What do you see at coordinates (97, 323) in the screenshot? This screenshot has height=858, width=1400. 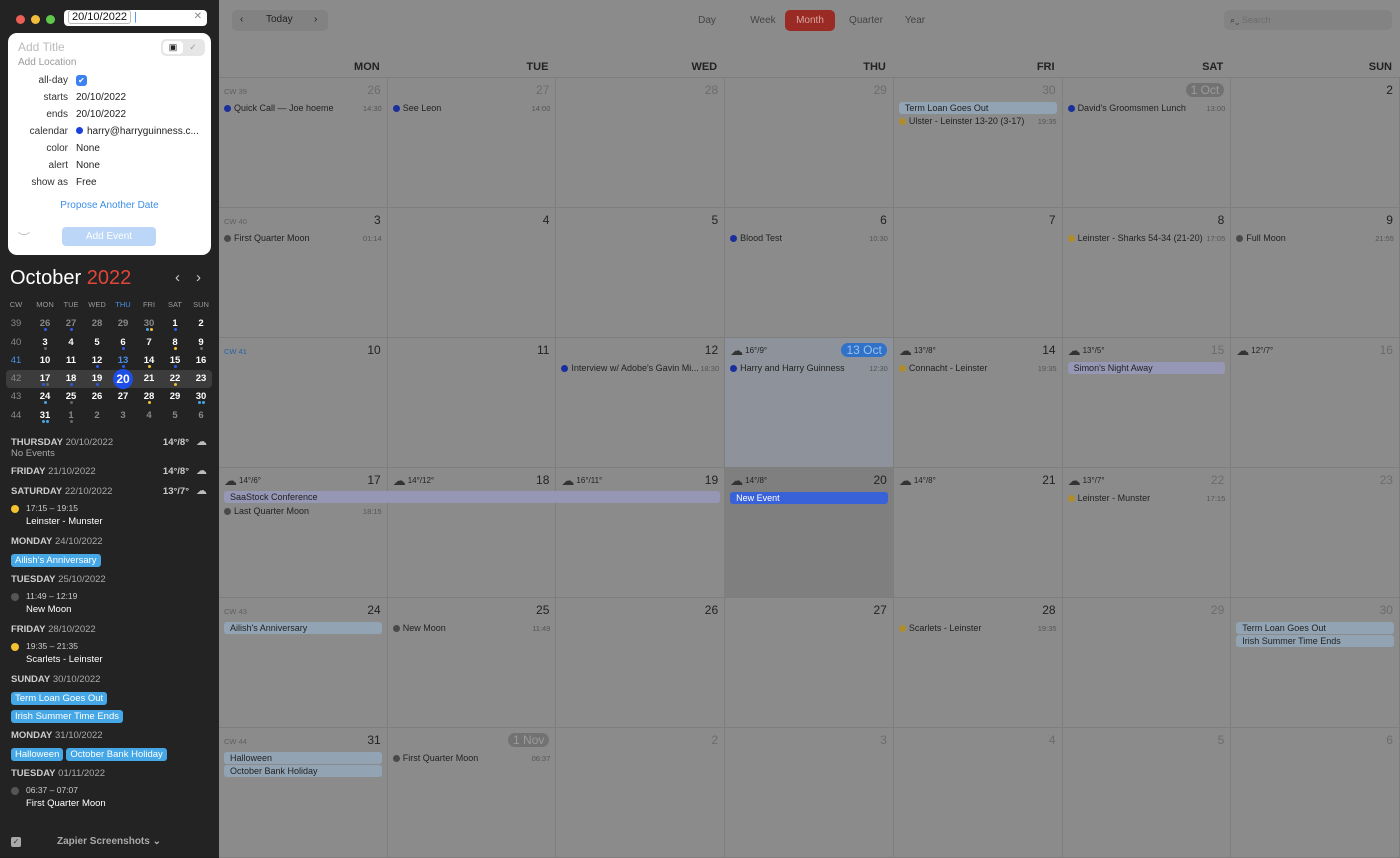 I see `mini-day: 28` at bounding box center [97, 323].